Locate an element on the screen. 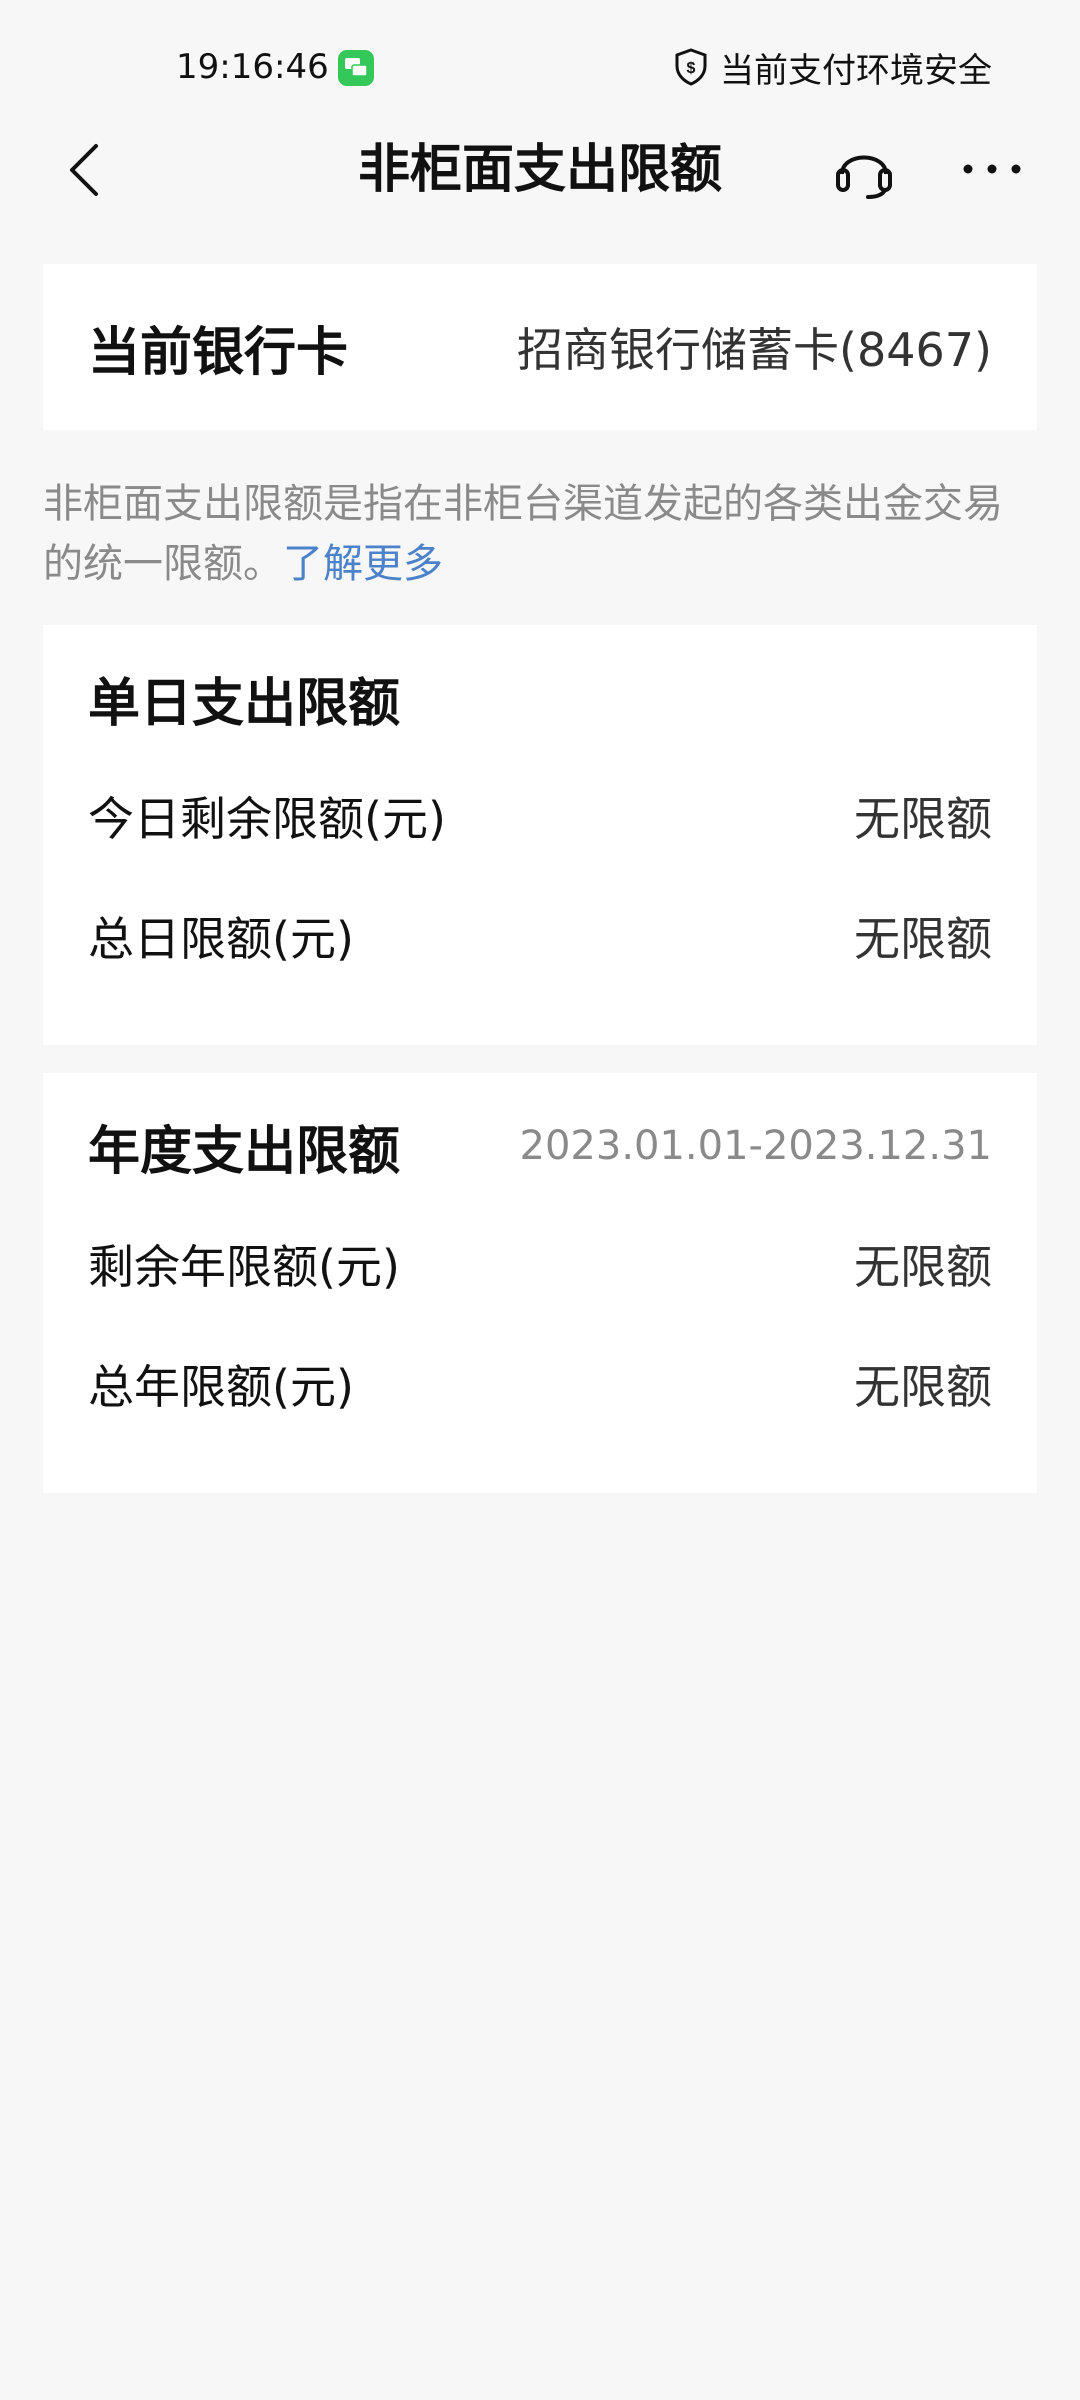 The height and width of the screenshot is (2400, 1080). daily-remaining-row: 今日剩余限额(元) 无限额 is located at coordinates (540, 816).